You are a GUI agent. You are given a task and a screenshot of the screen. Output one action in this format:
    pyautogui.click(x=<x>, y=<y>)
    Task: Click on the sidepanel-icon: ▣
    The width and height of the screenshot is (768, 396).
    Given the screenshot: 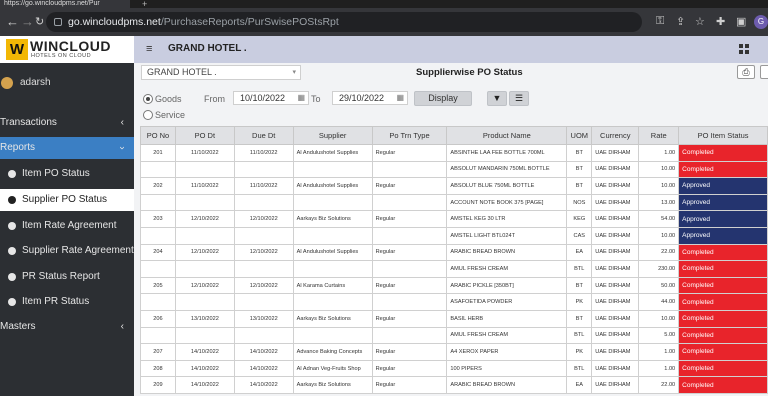 What is the action you would take?
    pyautogui.click(x=741, y=21)
    